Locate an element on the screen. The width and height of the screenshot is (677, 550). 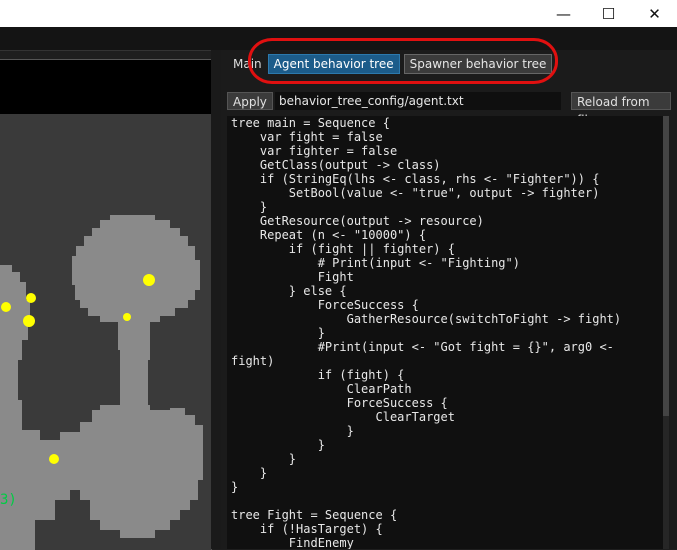
close-icon: ✕ is located at coordinates (654, 13).